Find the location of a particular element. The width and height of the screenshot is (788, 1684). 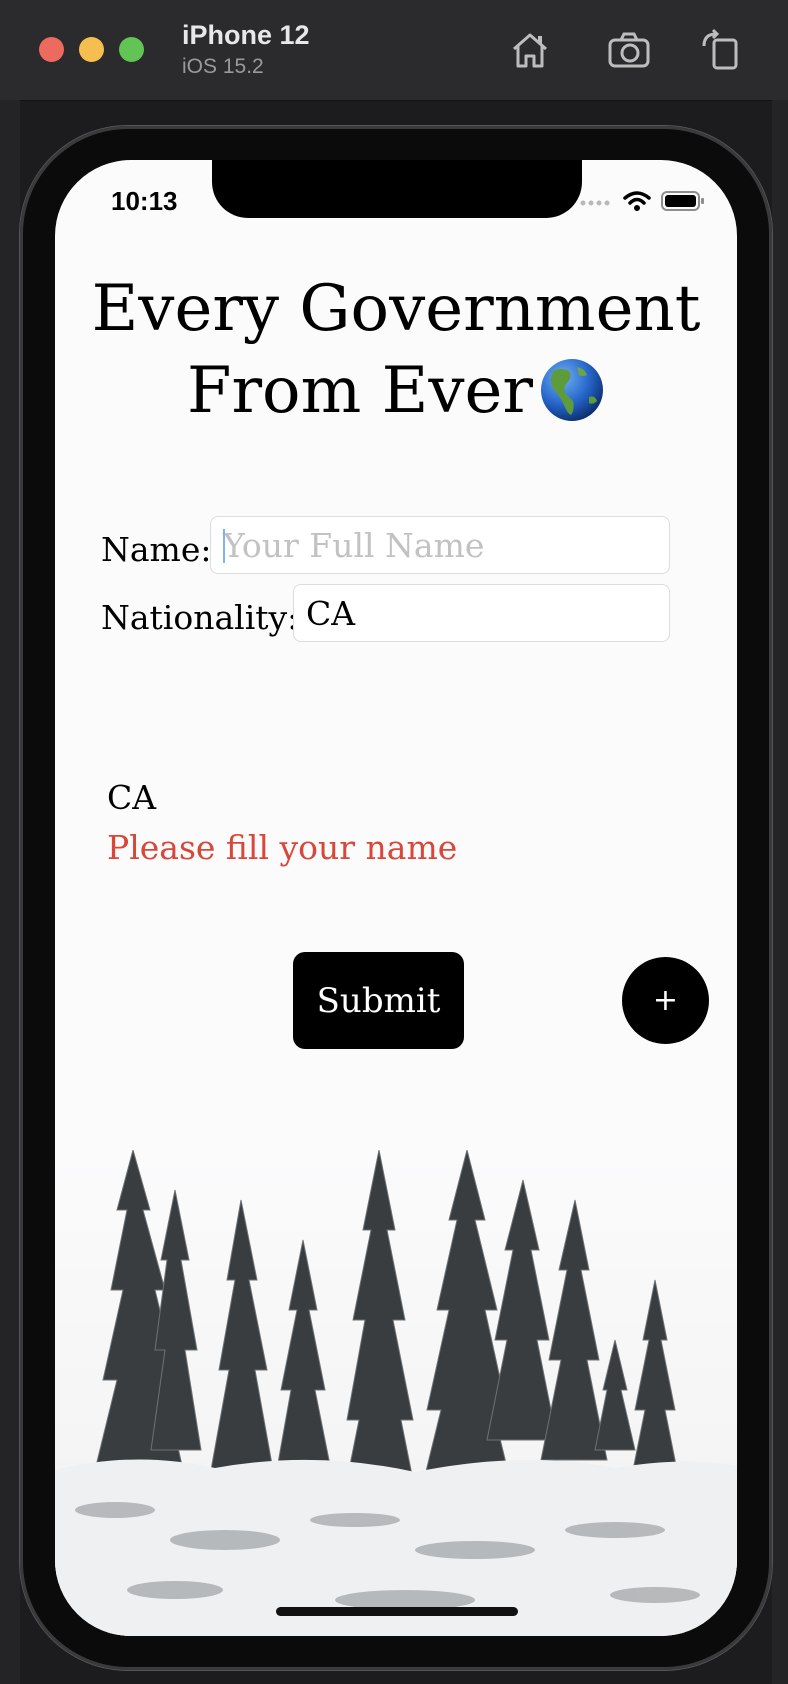

device-name: iPhone 12 is located at coordinates (246, 35).